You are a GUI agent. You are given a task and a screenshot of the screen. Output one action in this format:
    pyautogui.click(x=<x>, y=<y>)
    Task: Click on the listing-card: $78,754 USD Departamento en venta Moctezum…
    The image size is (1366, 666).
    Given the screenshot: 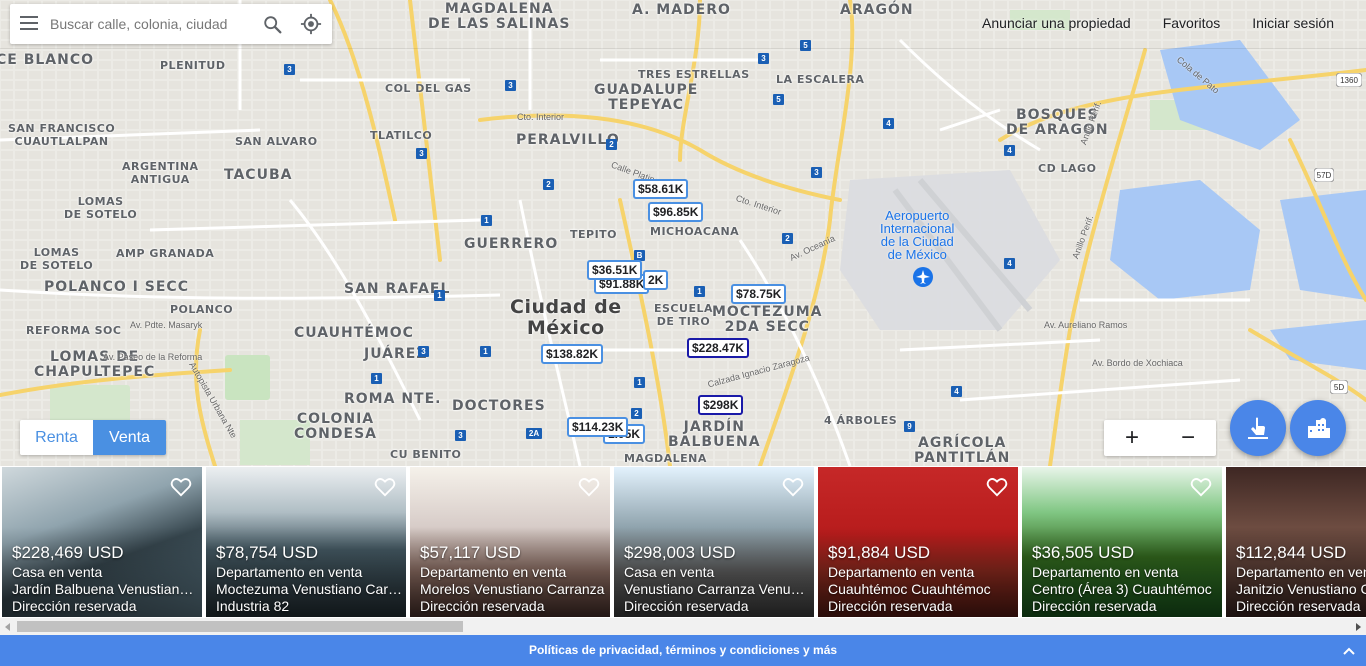 What is the action you would take?
    pyautogui.click(x=306, y=542)
    